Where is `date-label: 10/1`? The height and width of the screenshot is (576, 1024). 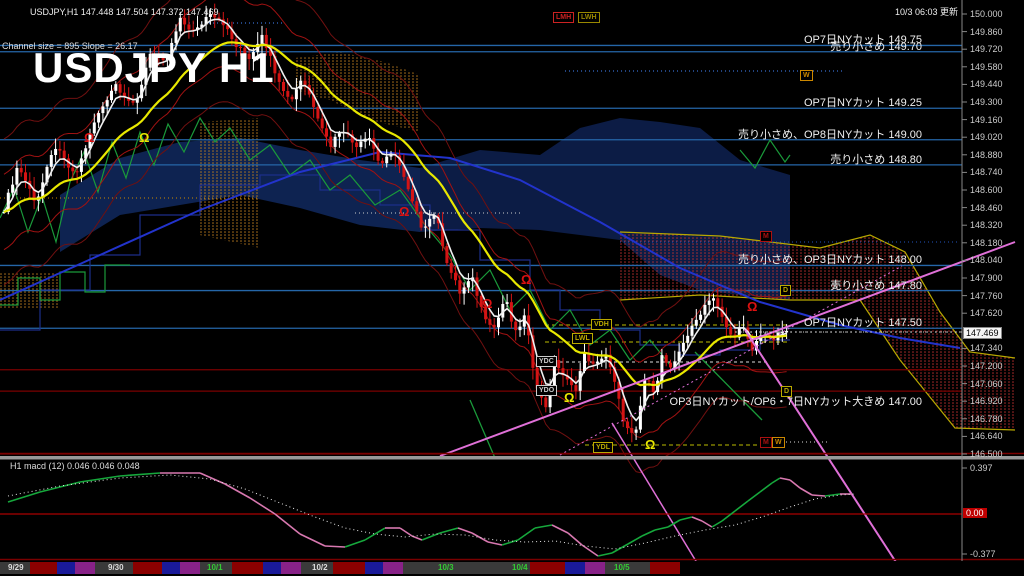
date-label: 10/1 is located at coordinates (215, 567).